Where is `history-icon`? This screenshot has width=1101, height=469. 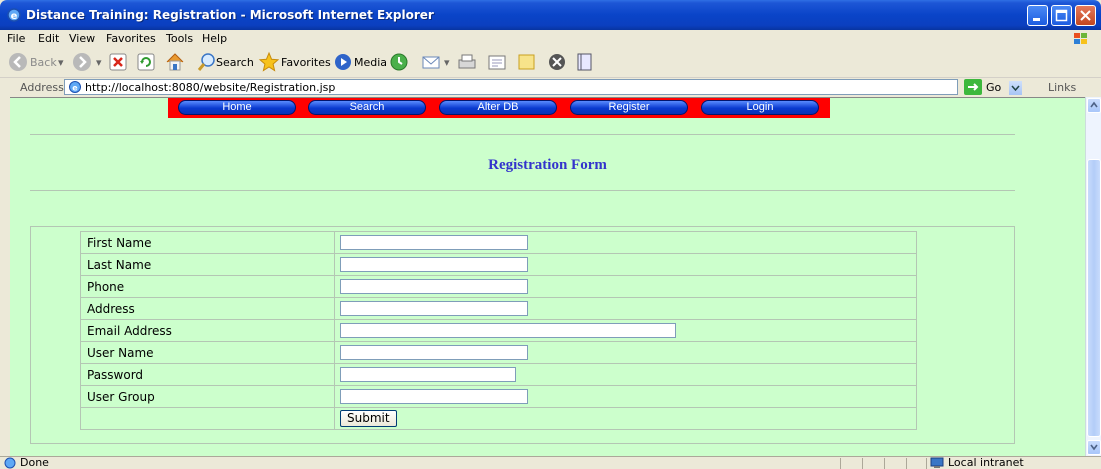
history-icon is located at coordinates (399, 62).